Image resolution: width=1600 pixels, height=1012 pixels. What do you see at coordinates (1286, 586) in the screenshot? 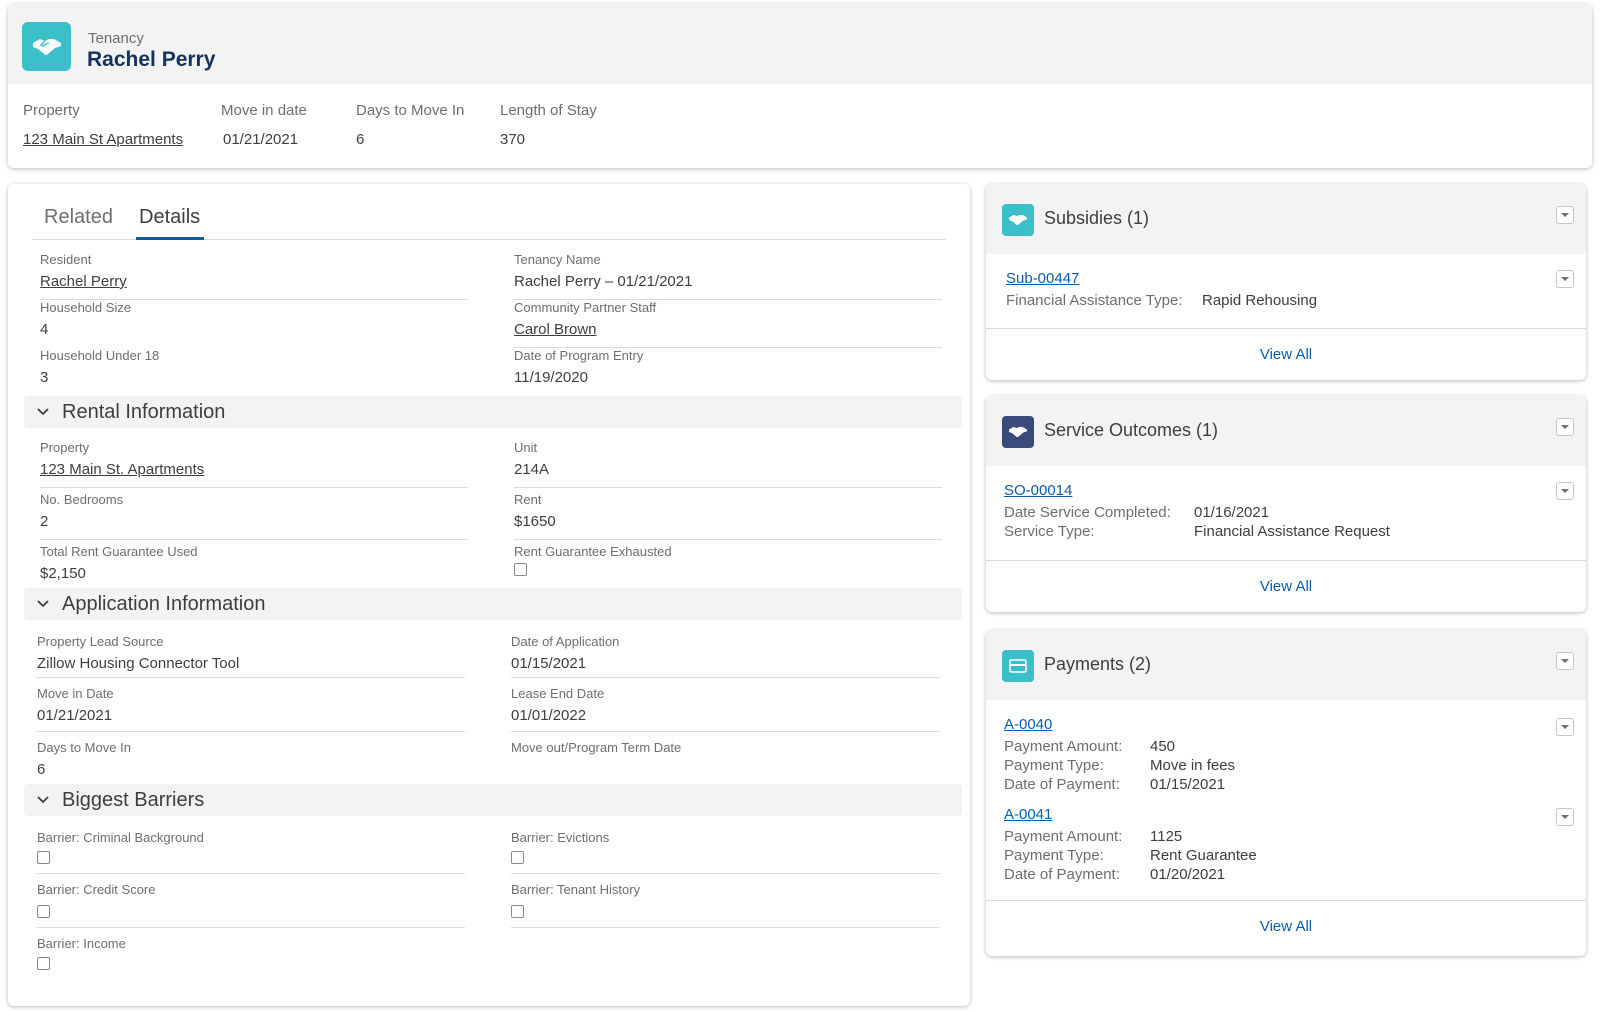
I see `service-outcomes-view-all: View All` at bounding box center [1286, 586].